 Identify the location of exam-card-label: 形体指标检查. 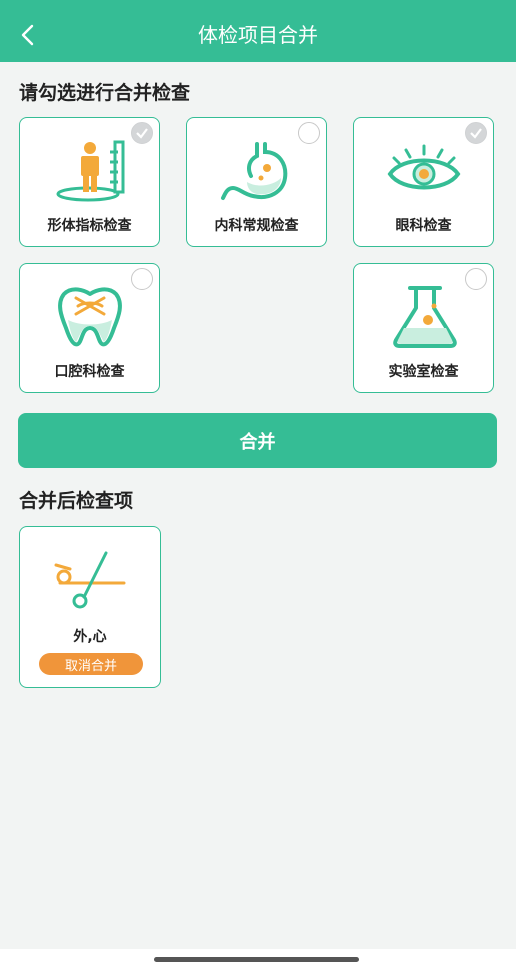
(89, 226).